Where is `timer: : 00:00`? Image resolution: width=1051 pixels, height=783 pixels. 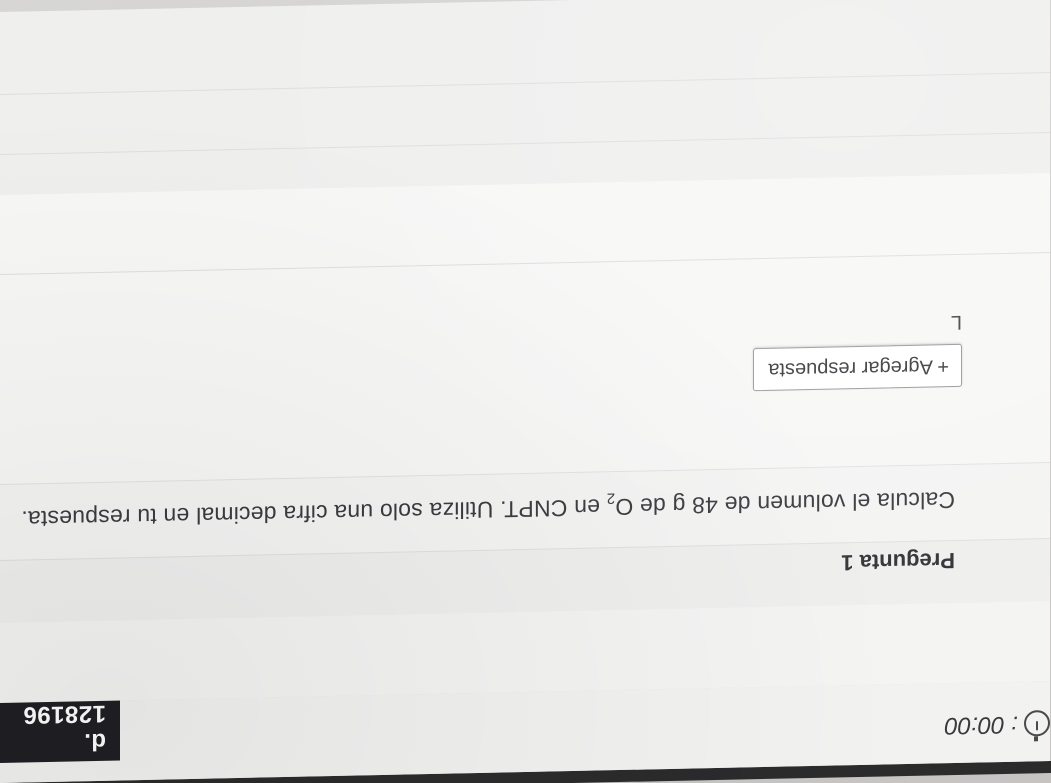
timer: : 00:00 is located at coordinates (997, 724).